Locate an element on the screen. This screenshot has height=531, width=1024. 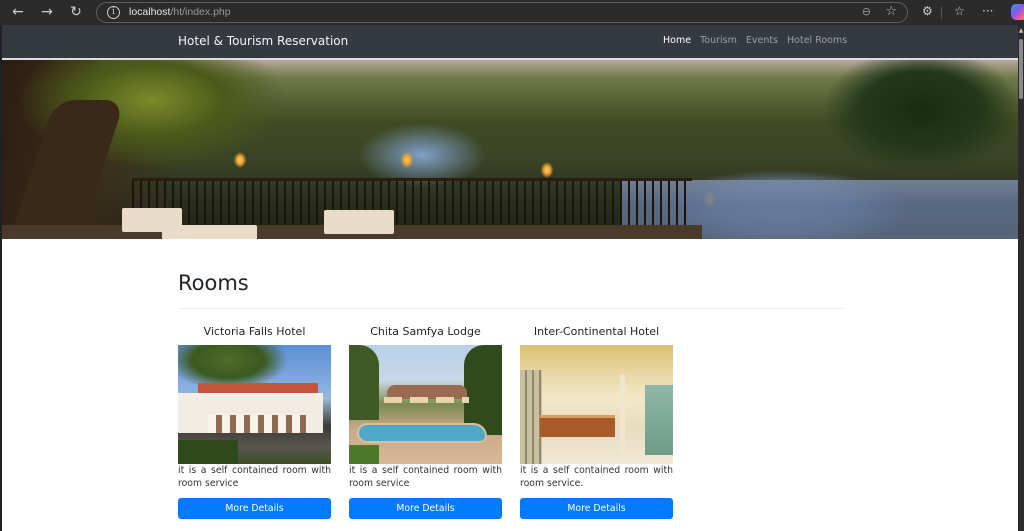
forward-icon: → is located at coordinates (47, 12).